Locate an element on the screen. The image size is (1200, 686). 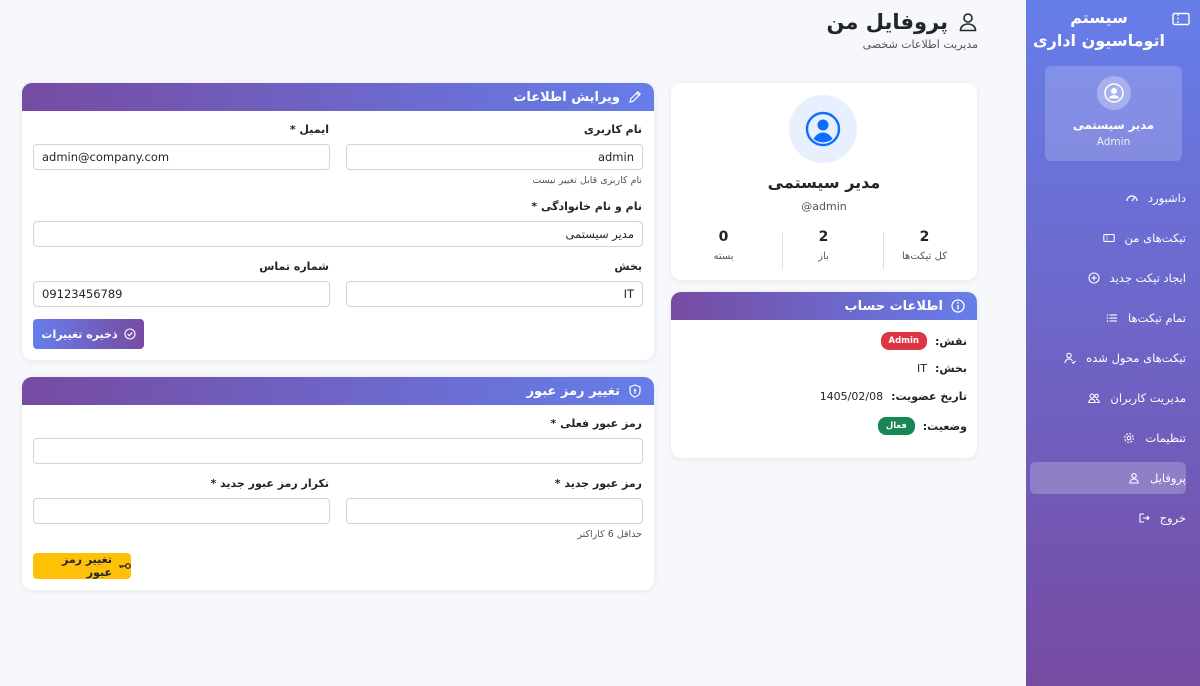
card-header: اطلاعات حساب is located at coordinates (824, 306).